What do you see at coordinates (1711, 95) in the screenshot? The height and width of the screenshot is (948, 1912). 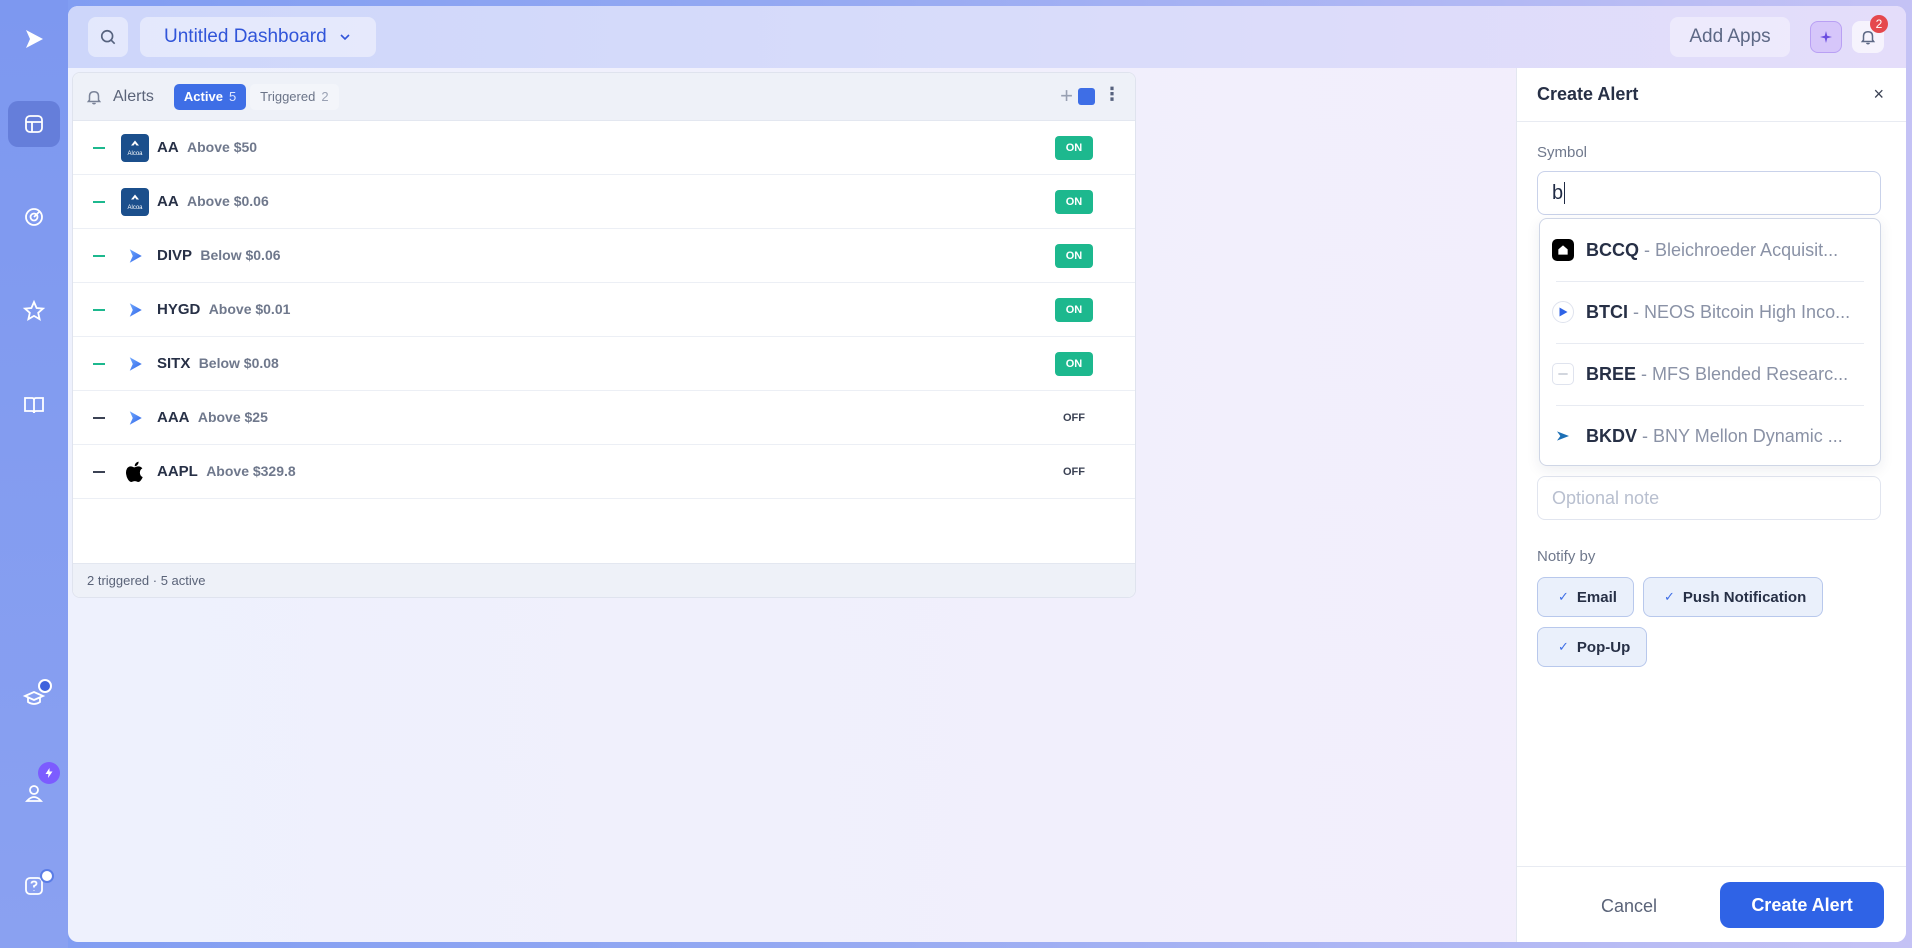 I see `panel-header: Create Alert ×` at bounding box center [1711, 95].